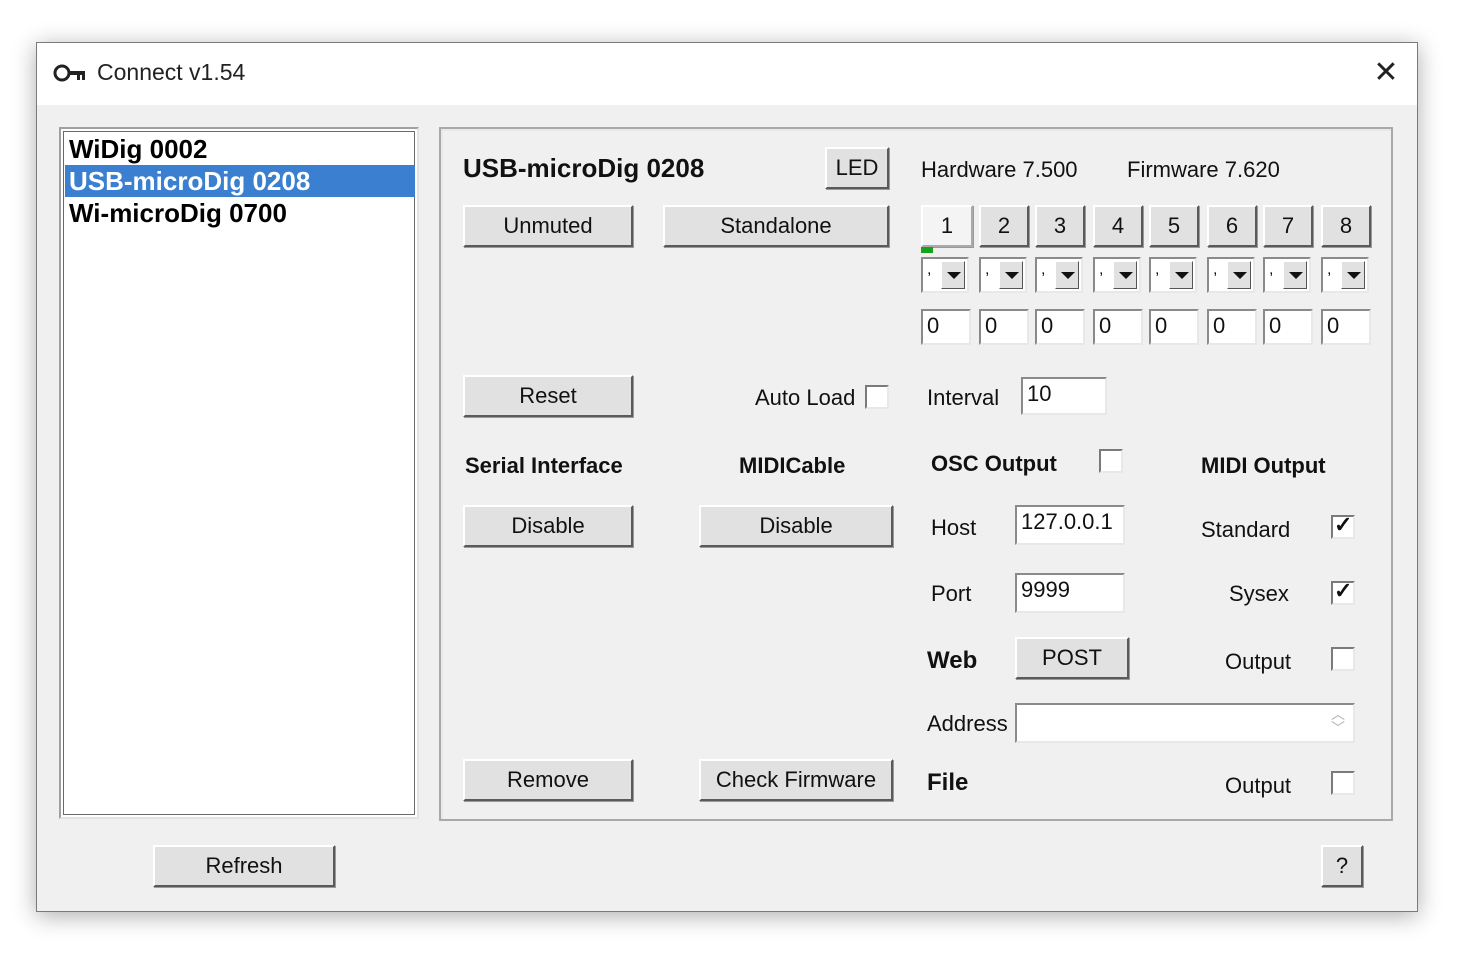  I want to click on host-field: 127.0.0.1, so click(1070, 525).